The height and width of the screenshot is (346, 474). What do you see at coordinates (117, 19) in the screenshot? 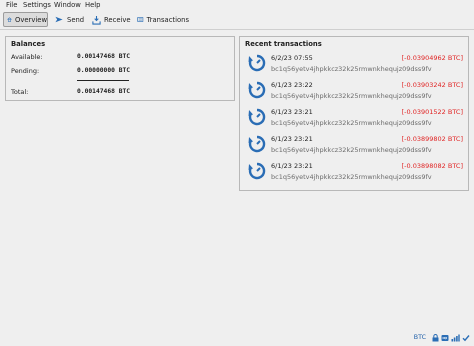
I see `tab-receive-label: Receive` at bounding box center [117, 19].